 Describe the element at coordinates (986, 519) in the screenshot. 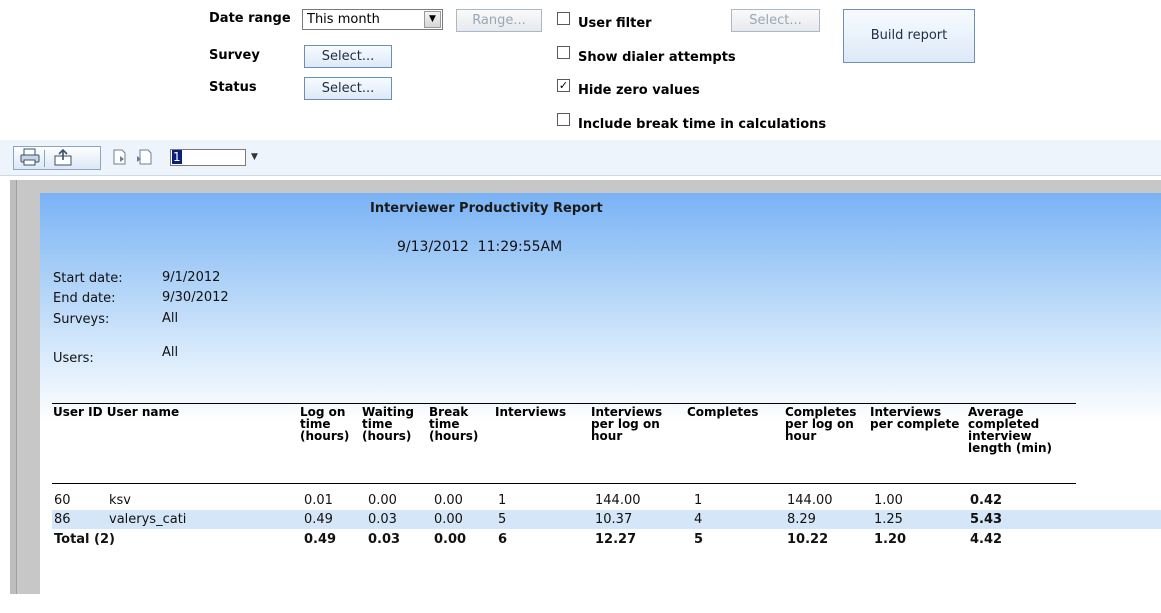

I see `cell-avg-length: 5.43` at that location.